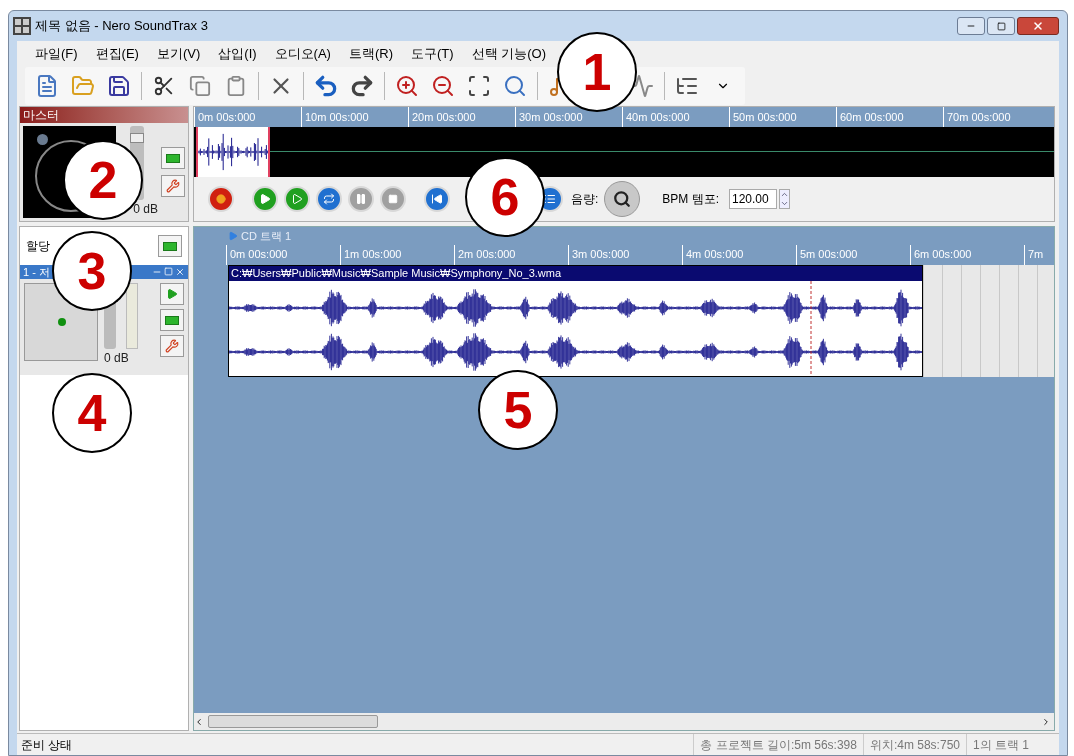 The image size is (1074, 756). I want to click on status-field: 총 프로젝트 길이:5m 56s:398, so click(778, 744).